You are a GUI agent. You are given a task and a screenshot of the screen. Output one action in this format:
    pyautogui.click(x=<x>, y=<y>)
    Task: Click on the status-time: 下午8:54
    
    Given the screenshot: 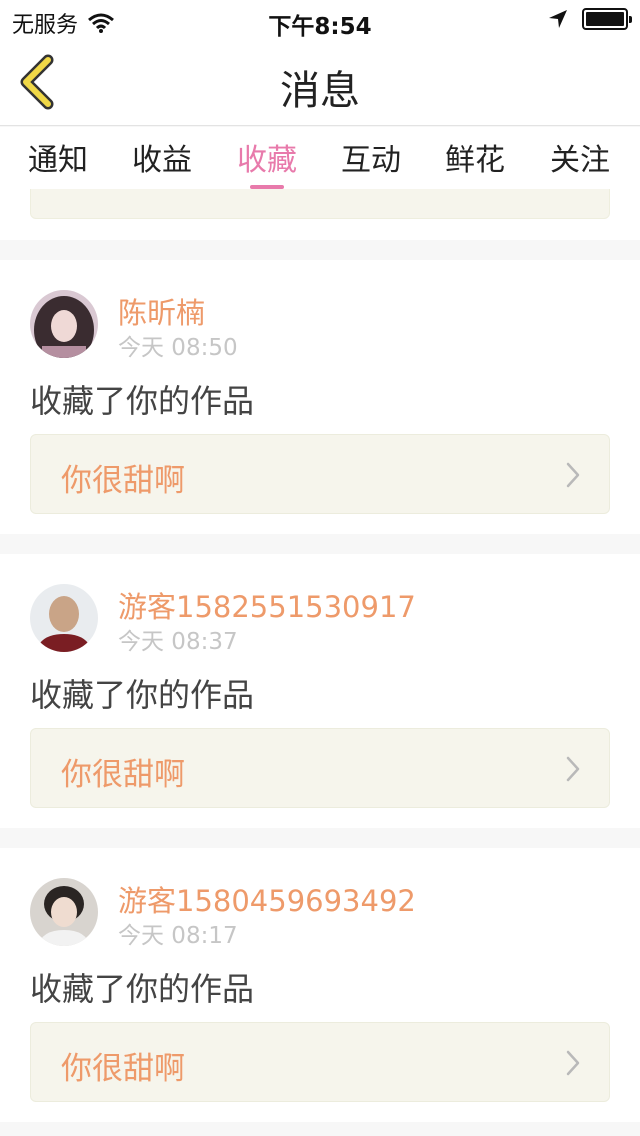 What is the action you would take?
    pyautogui.click(x=320, y=27)
    